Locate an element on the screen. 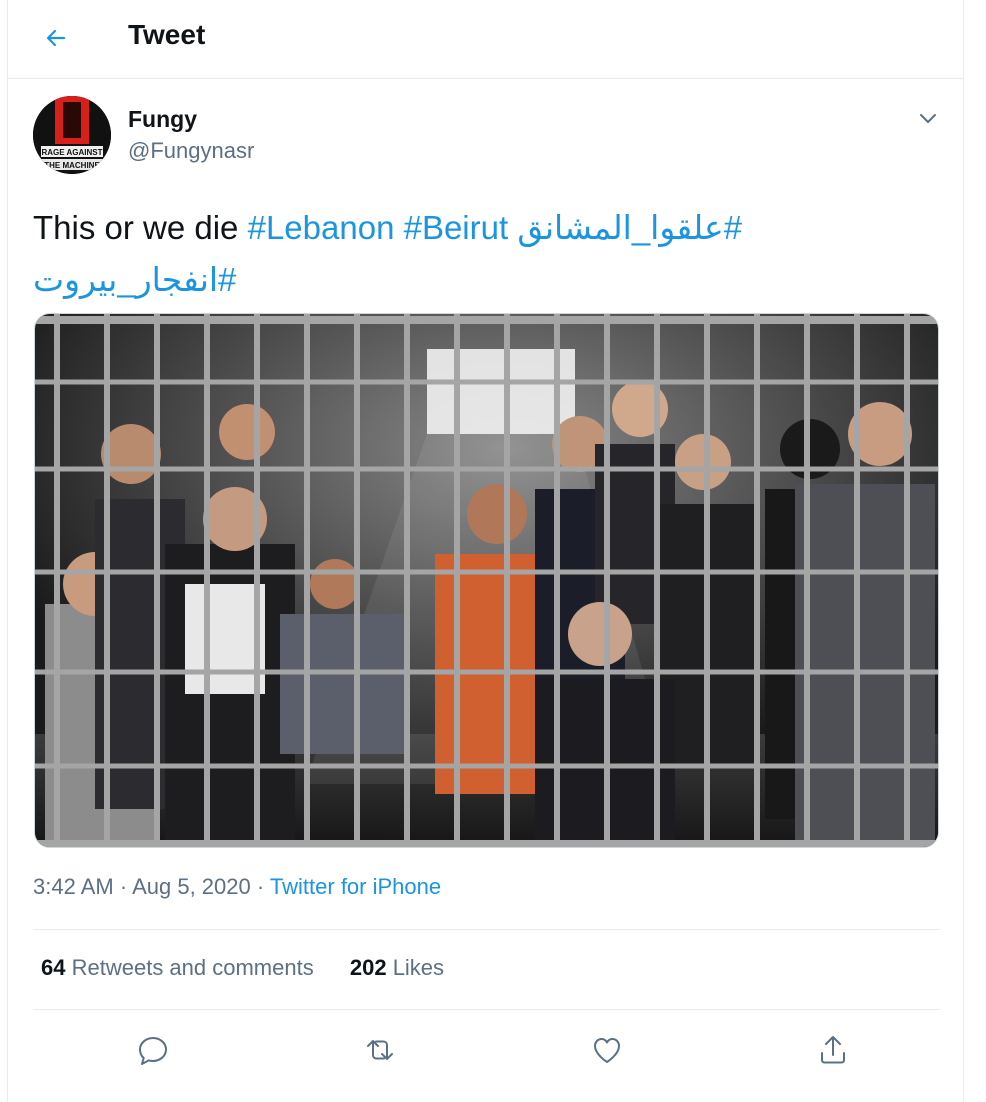  hashtag-hang-the-nooses: #علقوا_المشانق is located at coordinates (629, 227).